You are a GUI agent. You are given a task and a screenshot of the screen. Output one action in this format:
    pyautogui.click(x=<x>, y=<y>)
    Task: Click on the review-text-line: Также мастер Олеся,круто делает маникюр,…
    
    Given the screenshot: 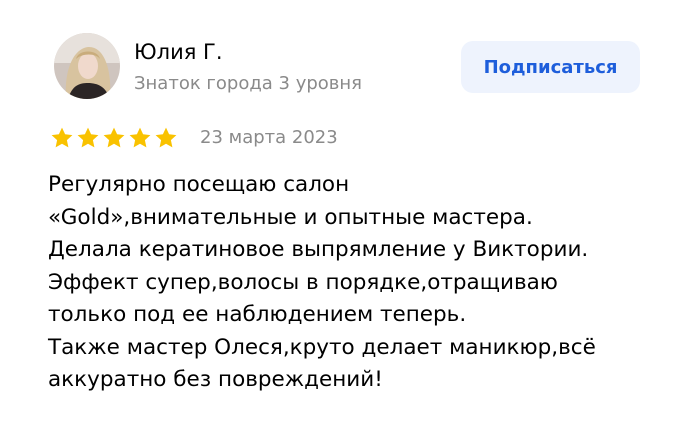 What is the action you would take?
    pyautogui.click(x=322, y=347)
    